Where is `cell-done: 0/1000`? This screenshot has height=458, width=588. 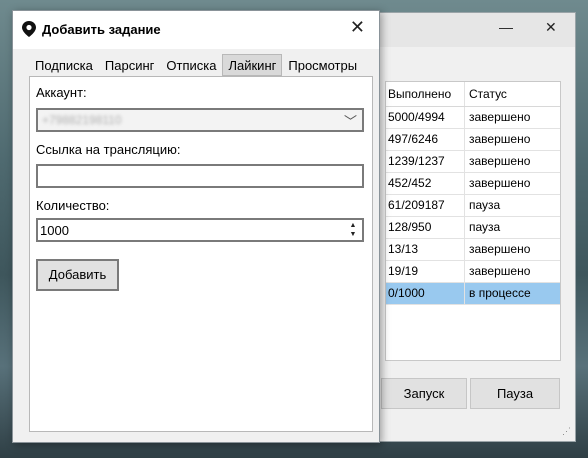 cell-done: 0/1000 is located at coordinates (425, 293).